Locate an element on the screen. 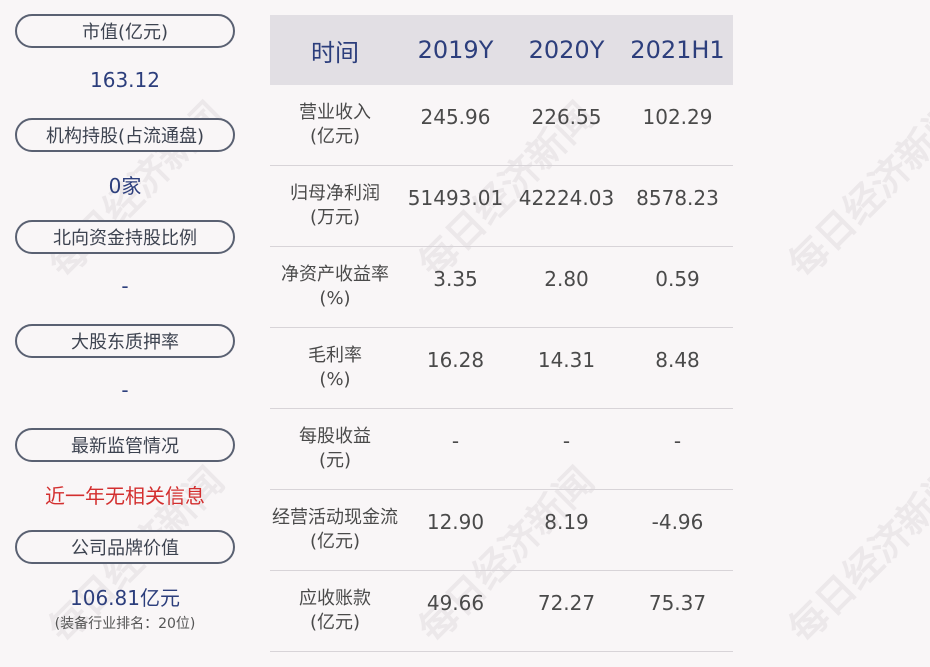  cell-value: 16.28 is located at coordinates (455, 360).